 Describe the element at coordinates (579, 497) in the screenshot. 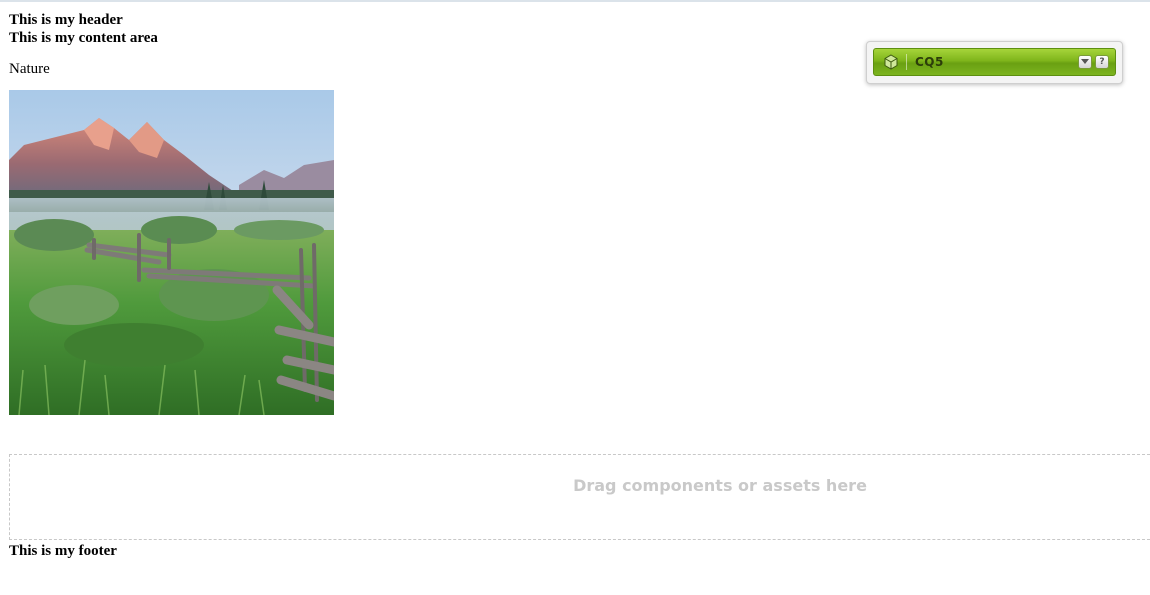

I see `component-dropzone: Drag components or assets here` at that location.